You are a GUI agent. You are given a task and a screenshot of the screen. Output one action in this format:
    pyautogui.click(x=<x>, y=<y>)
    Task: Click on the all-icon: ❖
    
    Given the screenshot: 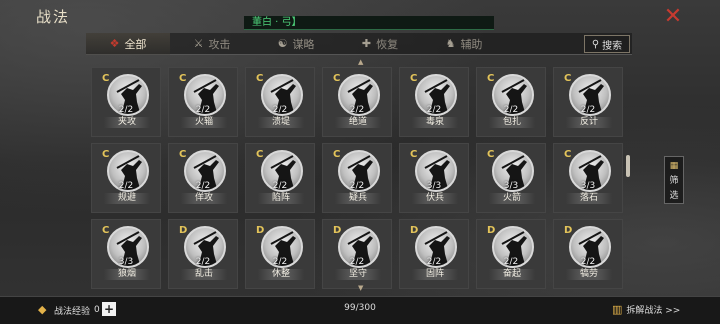 What is the action you would take?
    pyautogui.click(x=114, y=43)
    